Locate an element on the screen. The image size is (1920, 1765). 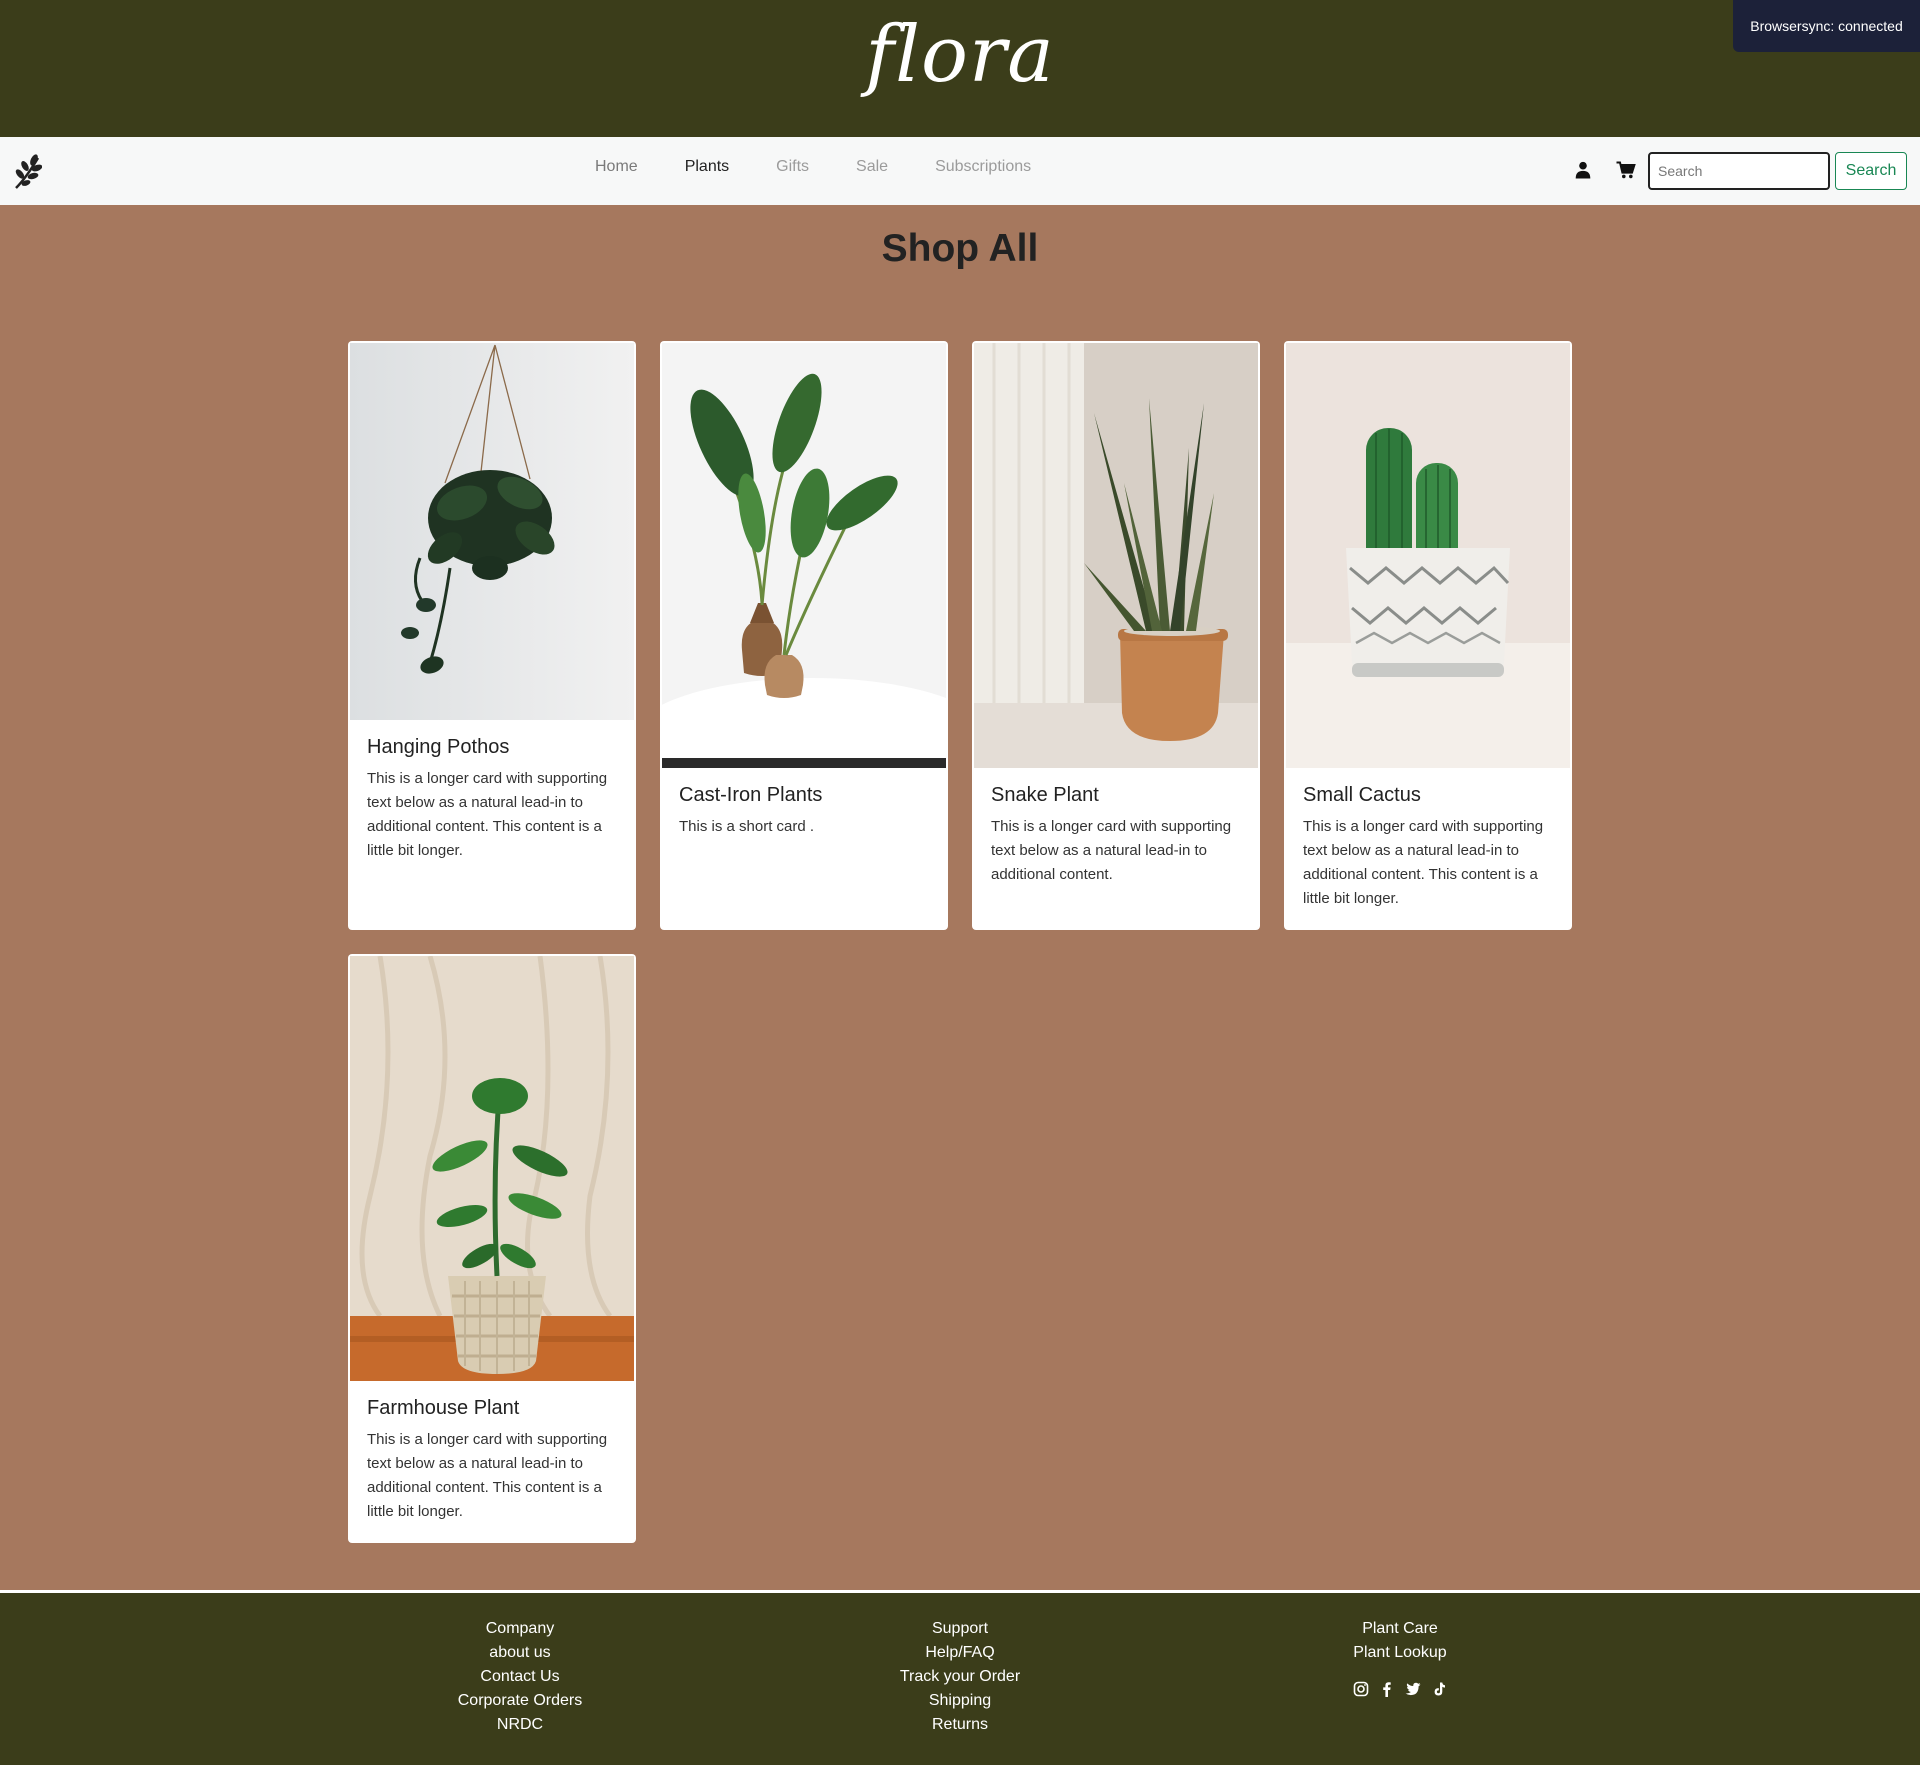
footer-heading-company: Company is located at coordinates (520, 1629).